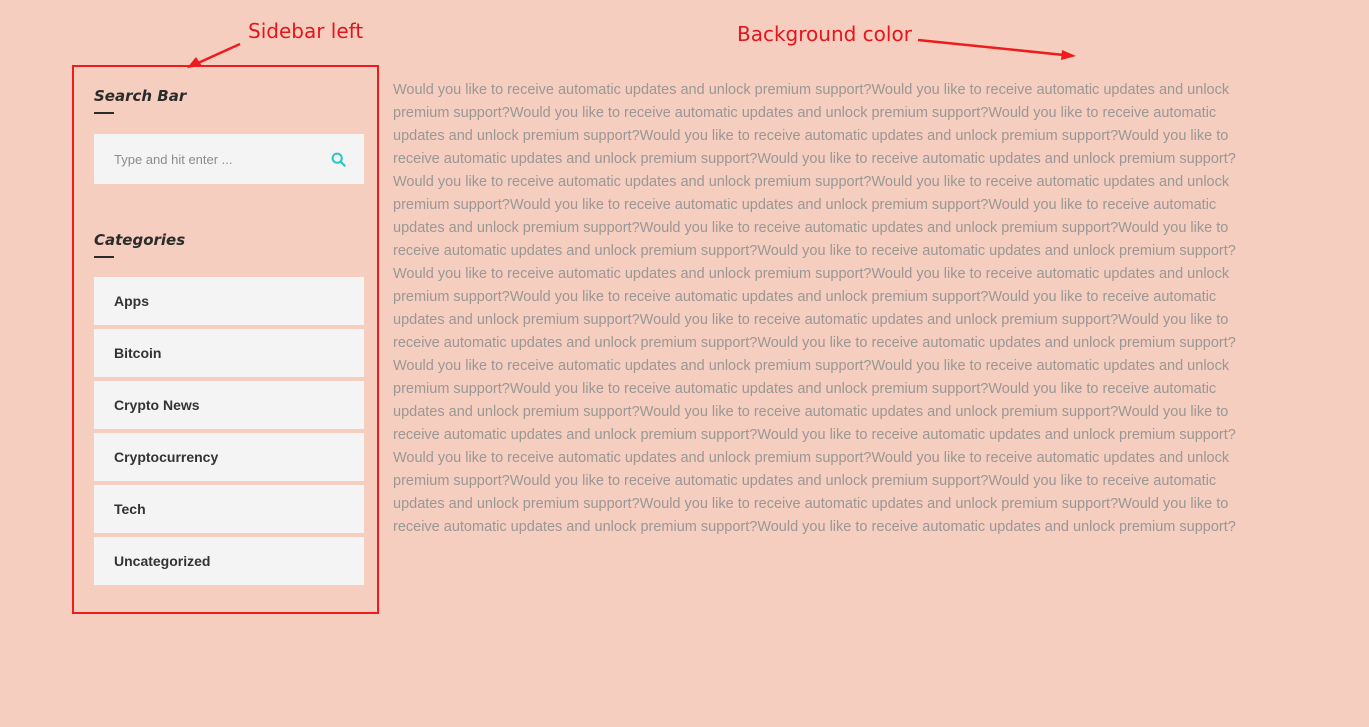  I want to click on category-item-tech: Tech, so click(229, 509).